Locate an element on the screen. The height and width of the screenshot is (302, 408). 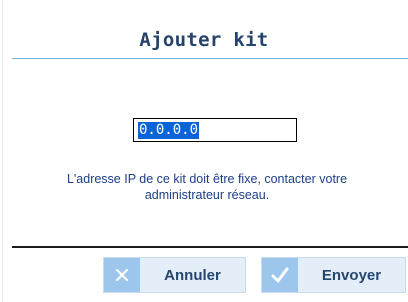
ip-address-input: 0.0.0.0 is located at coordinates (215, 130).